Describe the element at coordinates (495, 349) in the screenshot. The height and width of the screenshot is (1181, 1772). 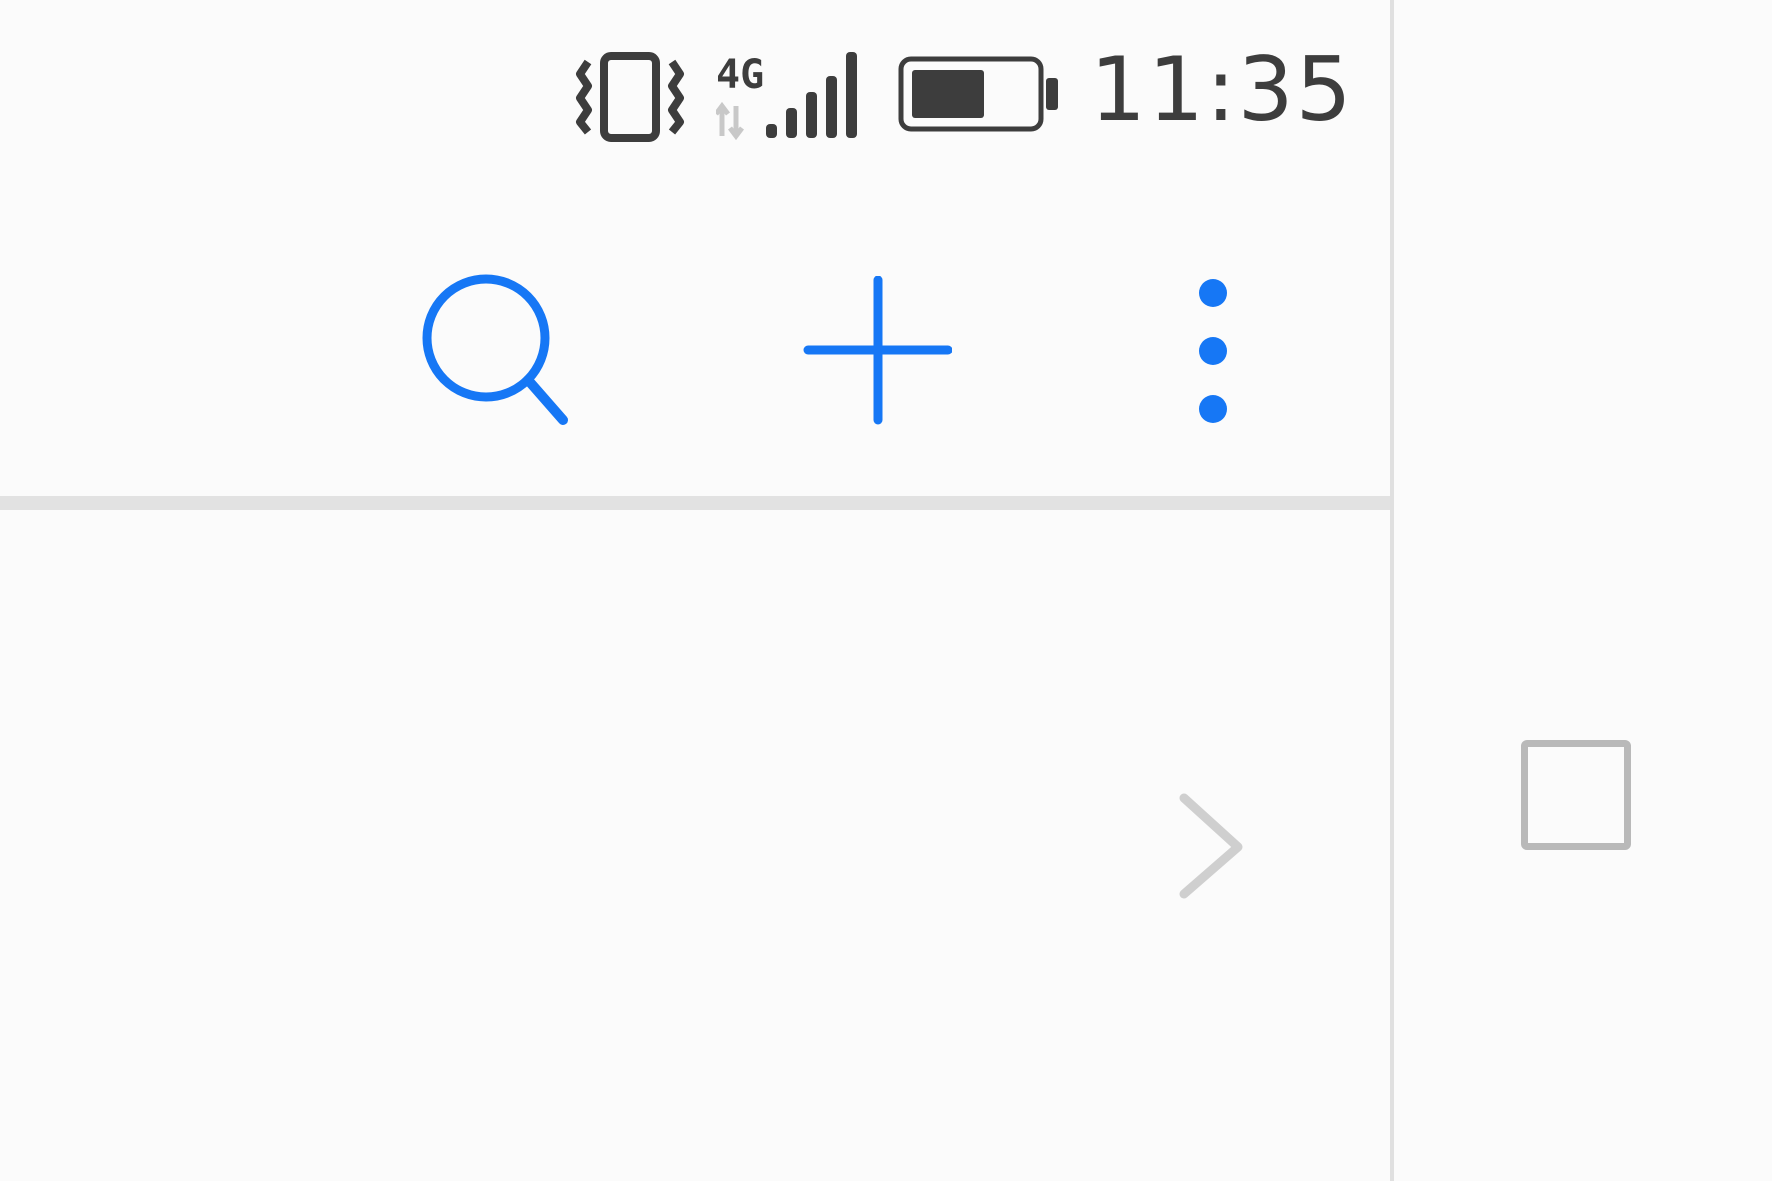
I see `search-icon` at that location.